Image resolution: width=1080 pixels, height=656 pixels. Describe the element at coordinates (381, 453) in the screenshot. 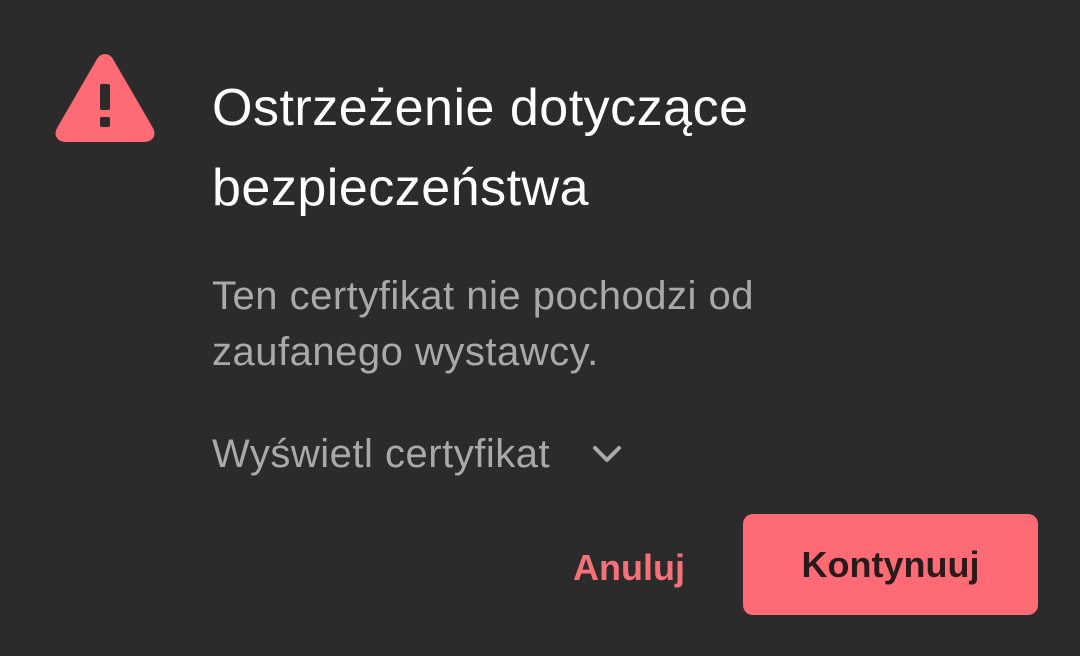

I see `view-certificate-label: Wyświetl certyfikat` at that location.